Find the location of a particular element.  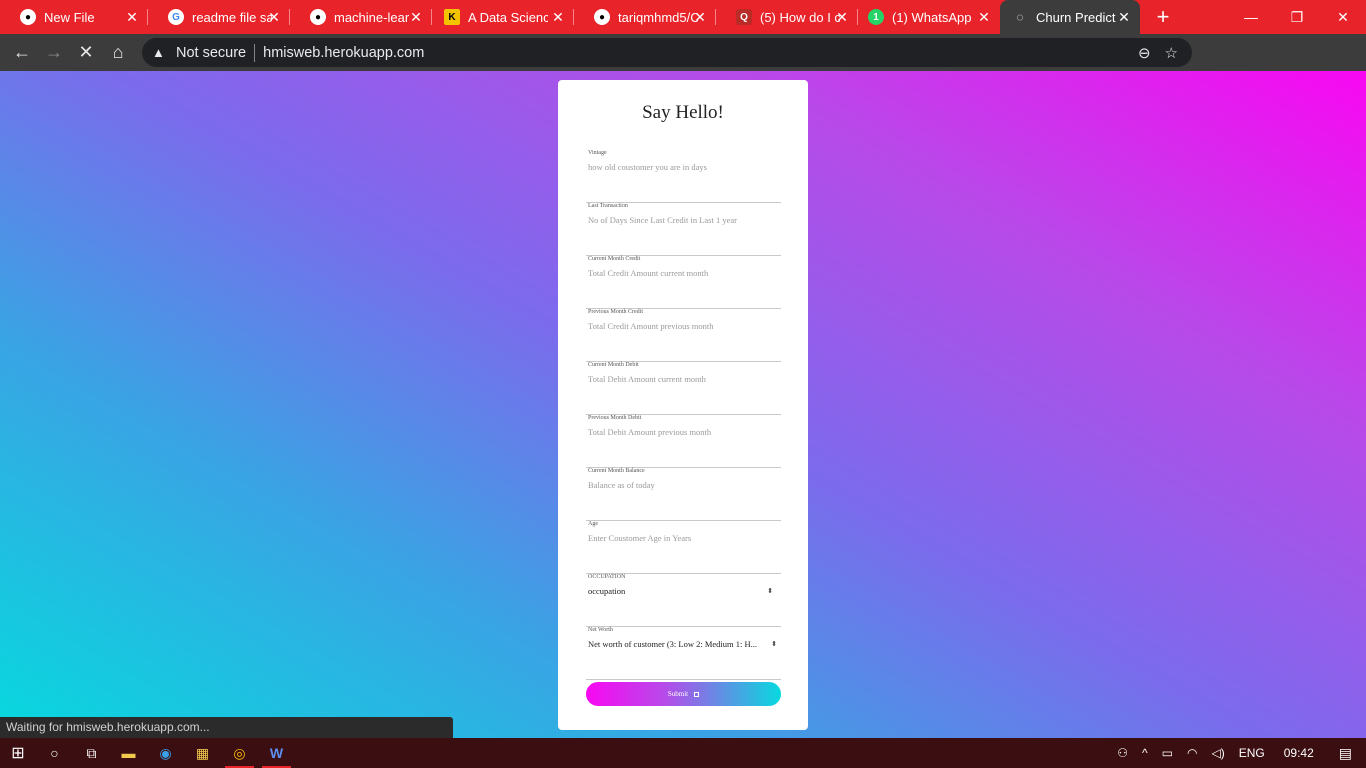

back-icon: ← is located at coordinates (22, 53).